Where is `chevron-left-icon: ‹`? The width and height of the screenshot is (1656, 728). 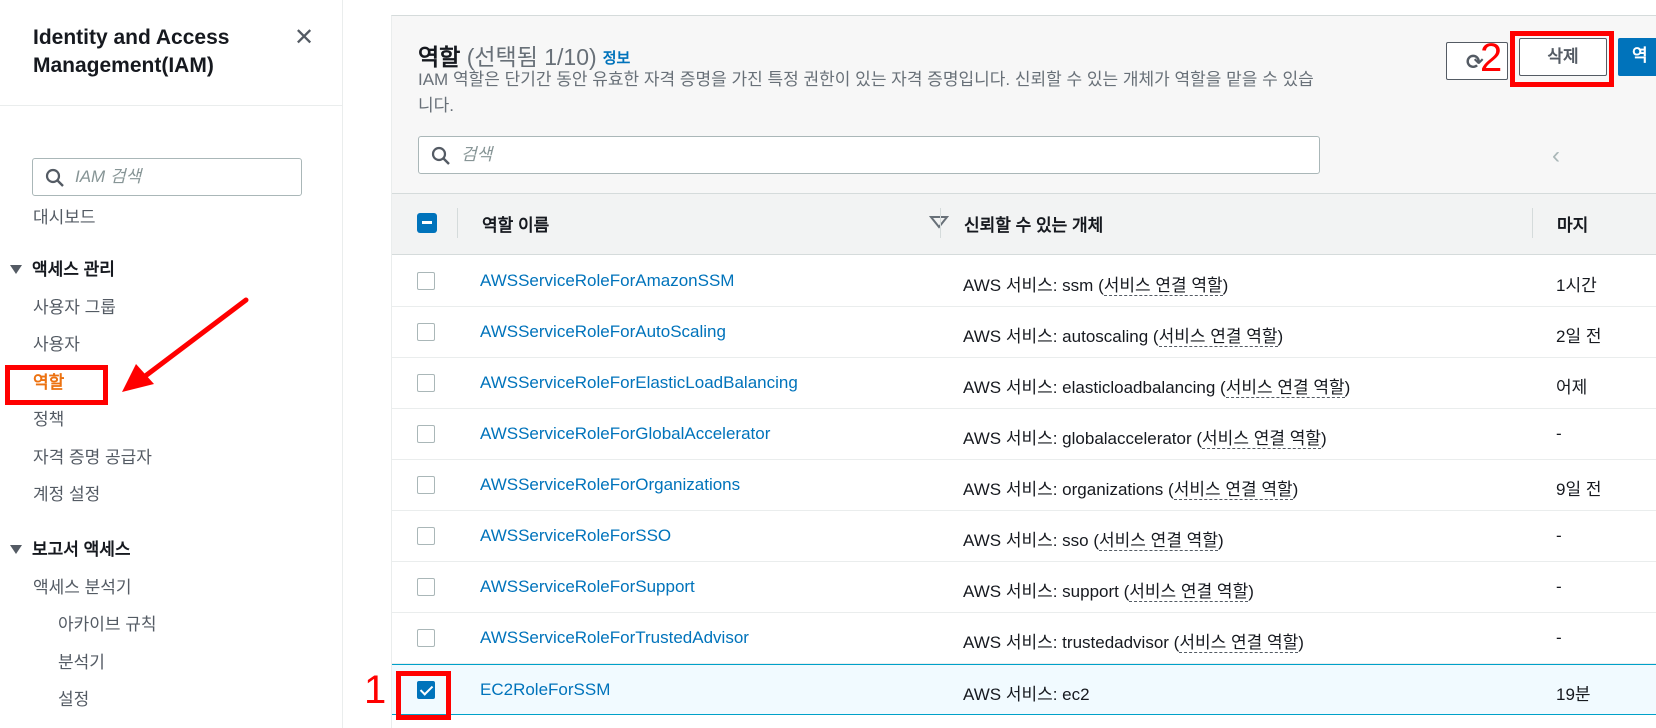 chevron-left-icon: ‹ is located at coordinates (1556, 156).